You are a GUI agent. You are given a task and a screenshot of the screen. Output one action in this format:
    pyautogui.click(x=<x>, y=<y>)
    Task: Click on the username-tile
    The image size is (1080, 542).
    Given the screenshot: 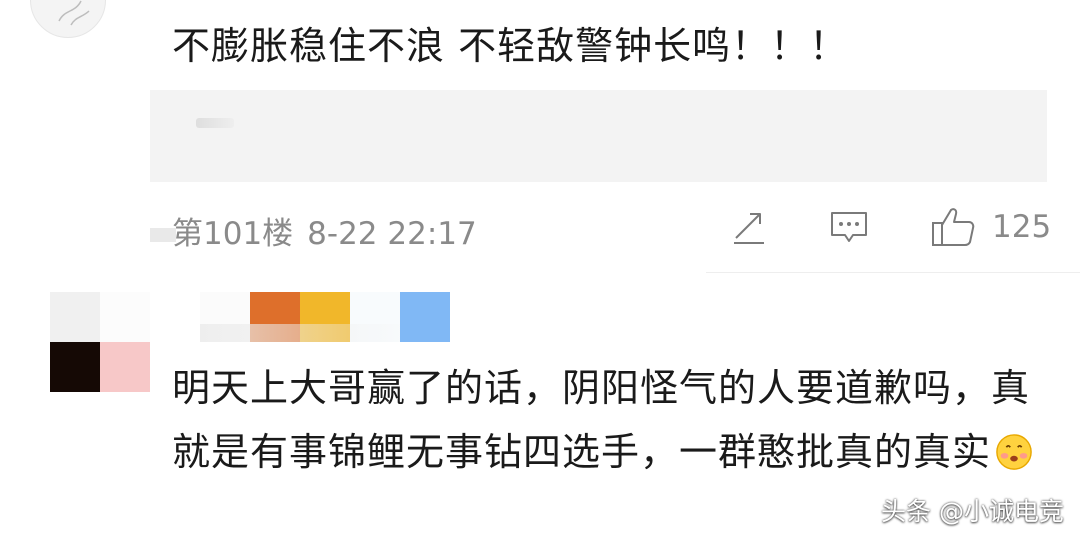 What is the action you would take?
    pyautogui.click(x=425, y=317)
    